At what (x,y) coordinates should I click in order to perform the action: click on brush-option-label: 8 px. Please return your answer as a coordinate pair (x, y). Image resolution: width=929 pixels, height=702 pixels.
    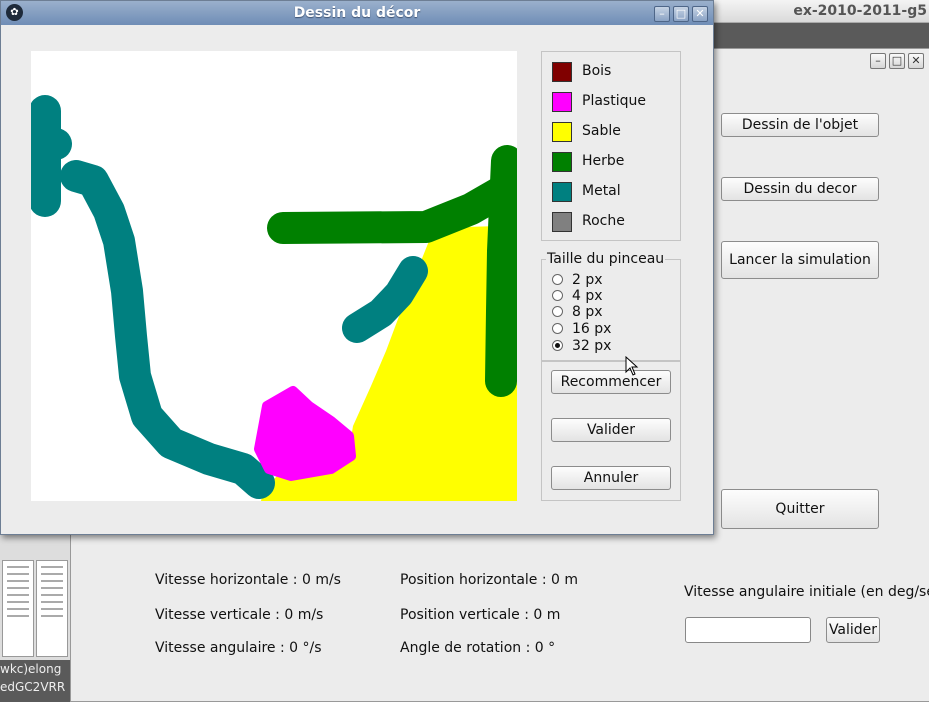
    Looking at the image, I should click on (587, 312).